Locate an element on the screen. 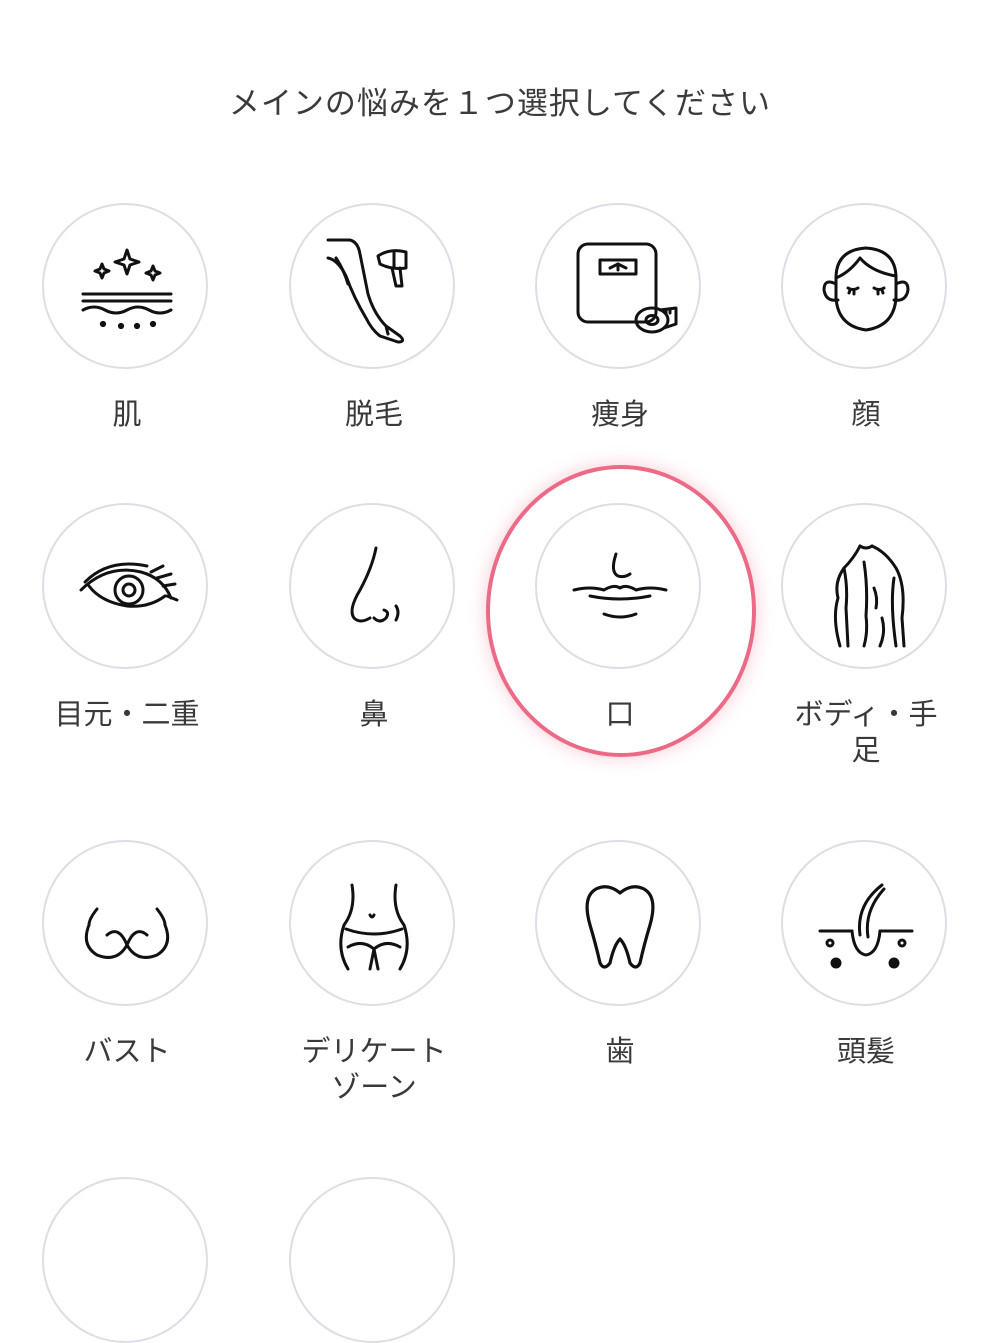 Image resolution: width=1000 pixels, height=1343 pixels. concern-label: 肌 is located at coordinates (127, 414).